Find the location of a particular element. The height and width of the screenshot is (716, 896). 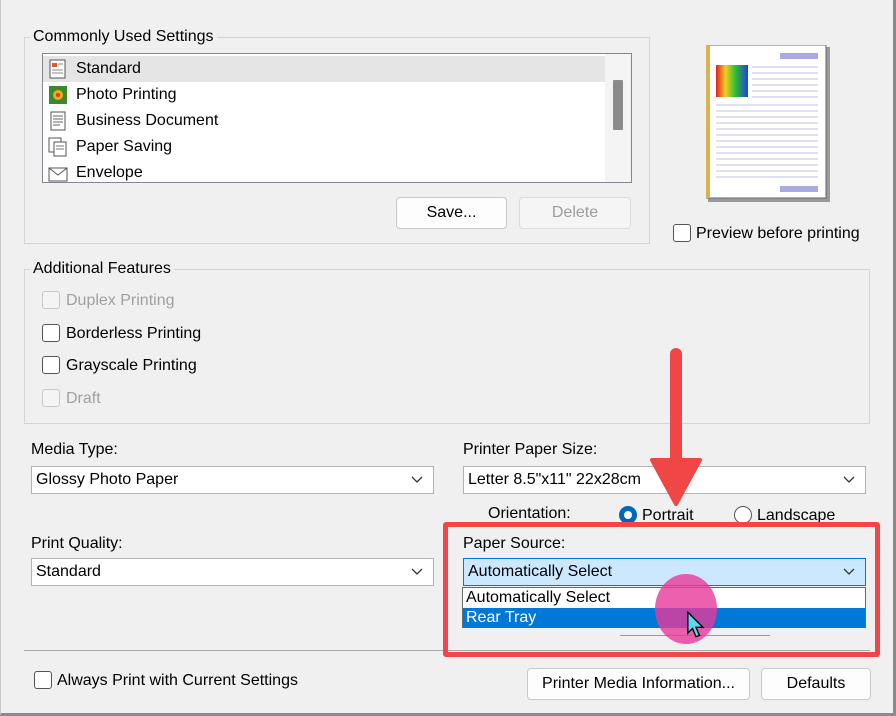

list-item-label: Envelope is located at coordinates (109, 172).